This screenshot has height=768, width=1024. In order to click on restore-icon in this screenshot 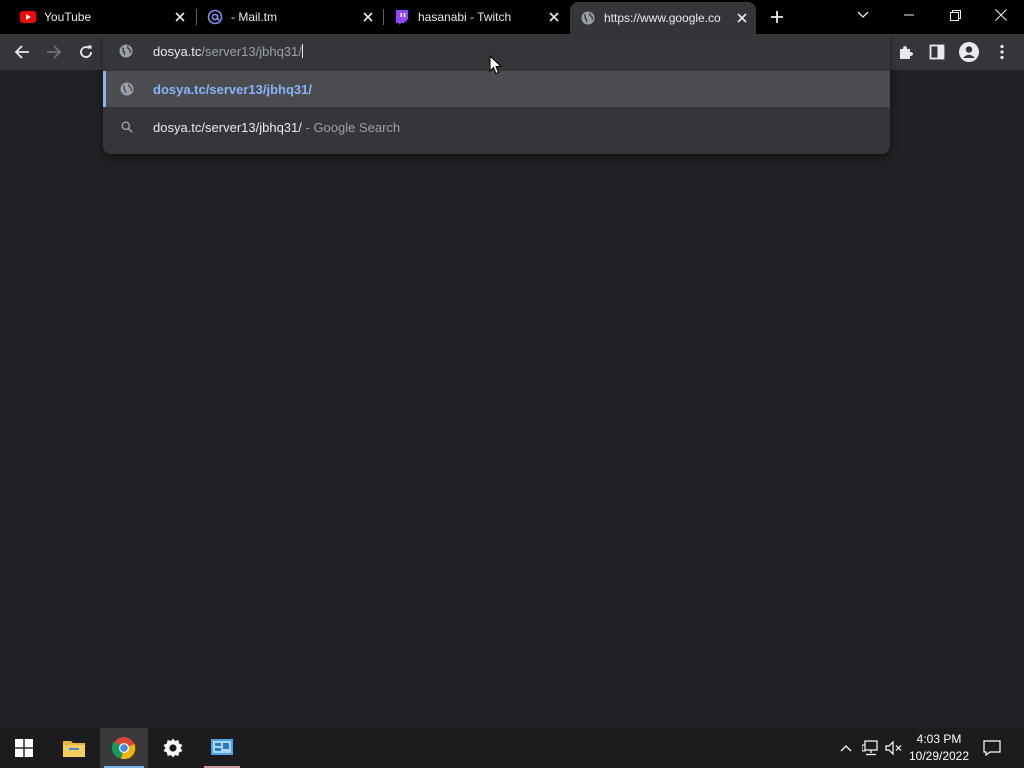, I will do `click(955, 15)`.